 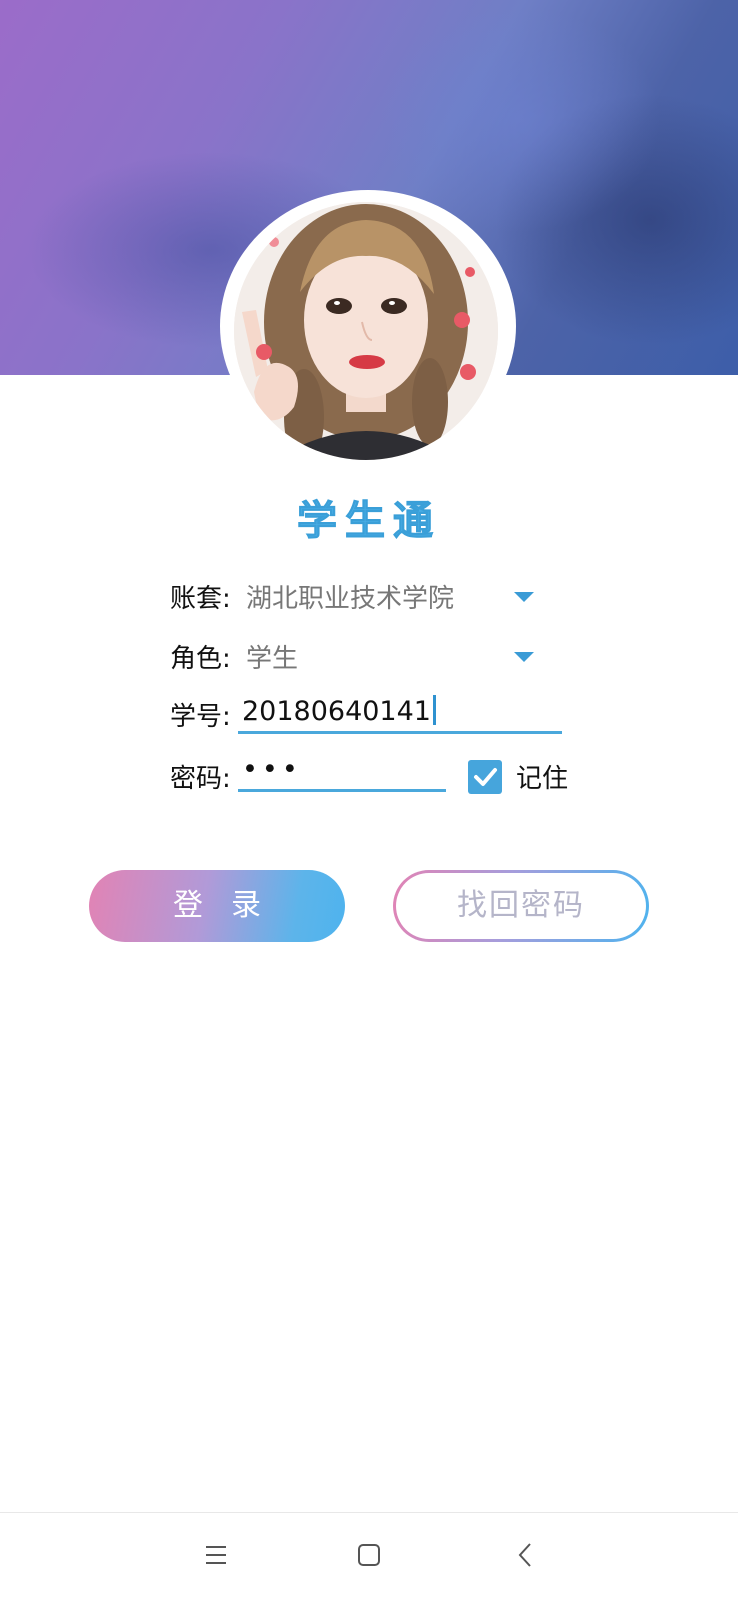 I want to click on role-select: 学生, so click(x=272, y=656).